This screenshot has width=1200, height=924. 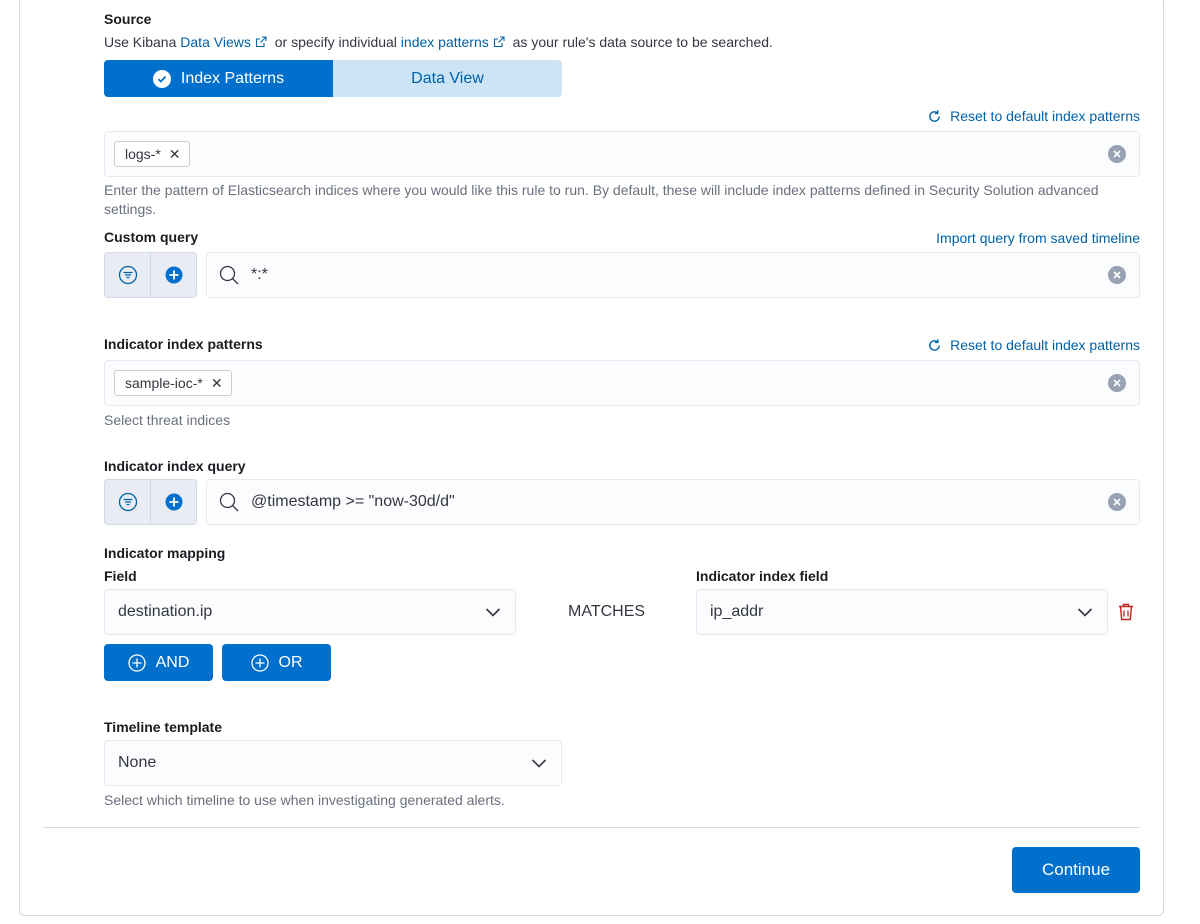 What do you see at coordinates (183, 344) in the screenshot?
I see `indicator-index-patterns-label: Indicator index patterns` at bounding box center [183, 344].